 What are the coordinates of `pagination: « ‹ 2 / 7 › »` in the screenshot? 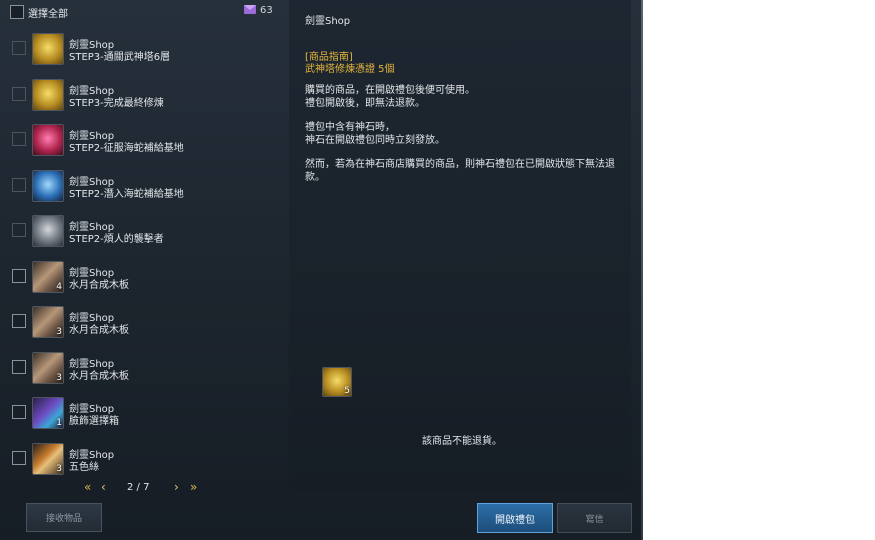 It's located at (145, 488).